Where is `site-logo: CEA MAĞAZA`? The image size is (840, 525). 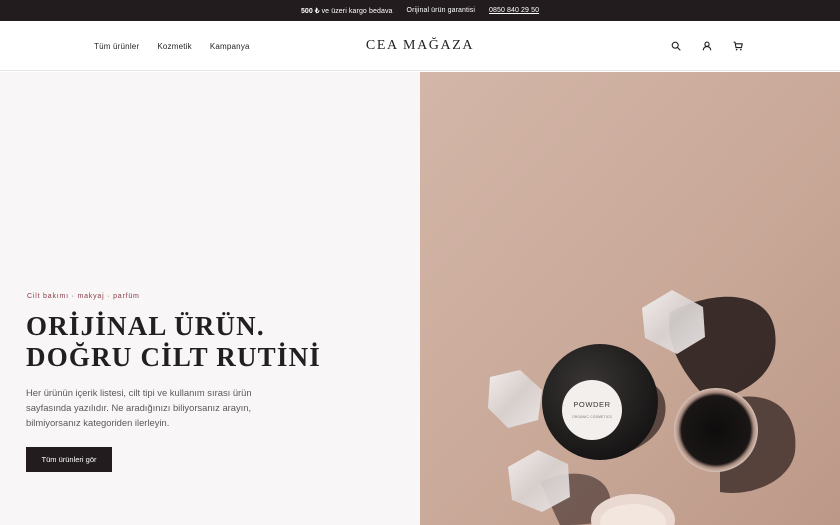
site-logo: CEA MAĞAZA is located at coordinates (420, 46).